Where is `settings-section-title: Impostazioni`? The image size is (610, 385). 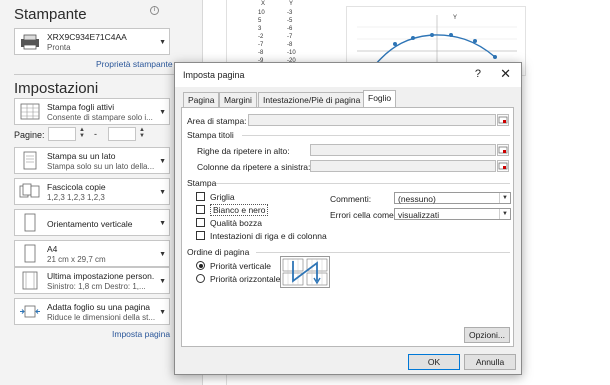 settings-section-title: Impostazioni is located at coordinates (56, 88).